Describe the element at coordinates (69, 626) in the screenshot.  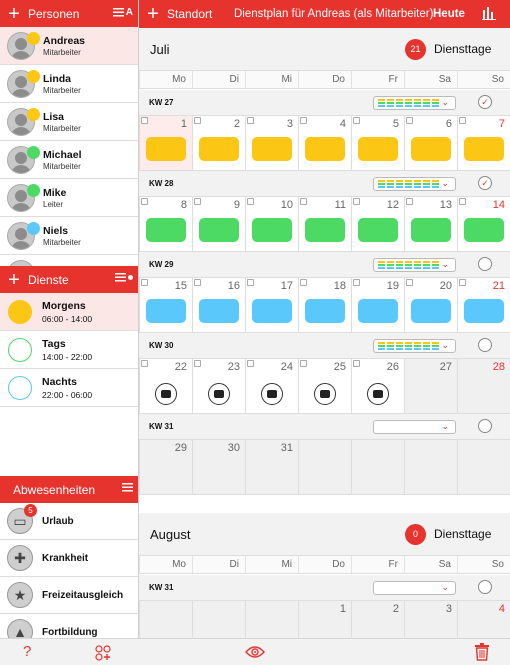
I see `absence-item: ▲ Fortbildung` at that location.